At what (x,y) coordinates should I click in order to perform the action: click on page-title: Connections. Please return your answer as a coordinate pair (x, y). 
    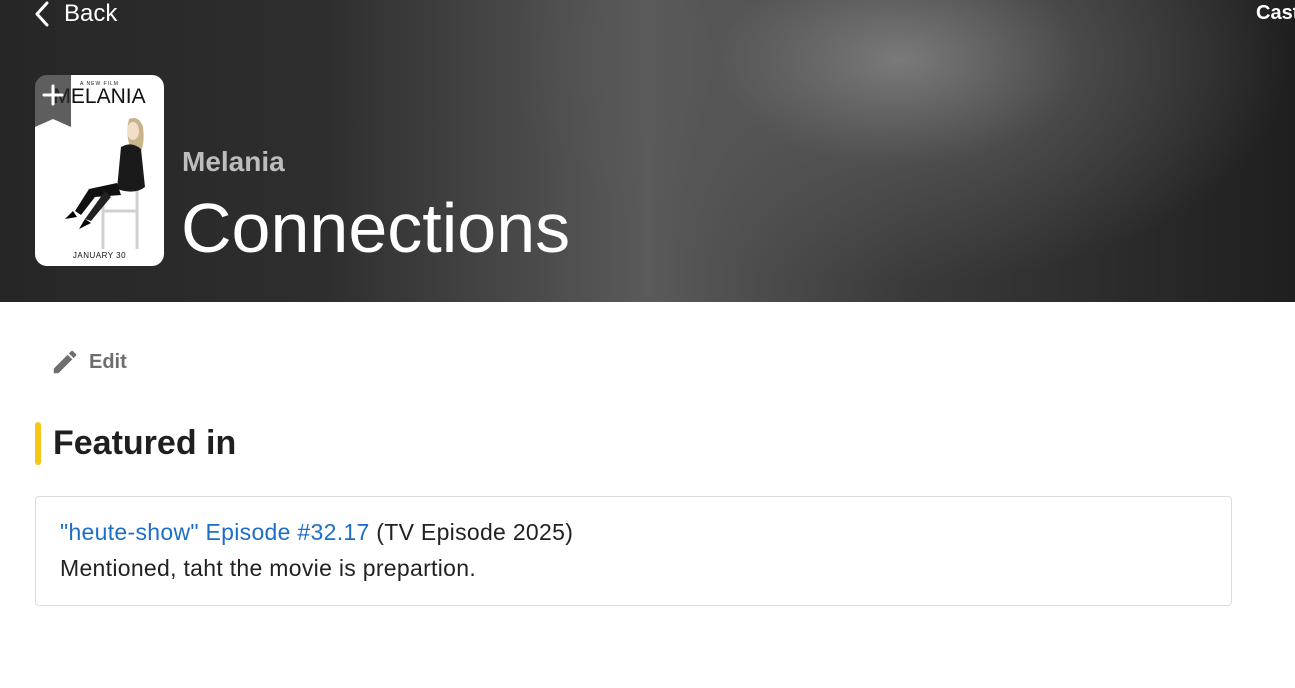
    Looking at the image, I should click on (376, 228).